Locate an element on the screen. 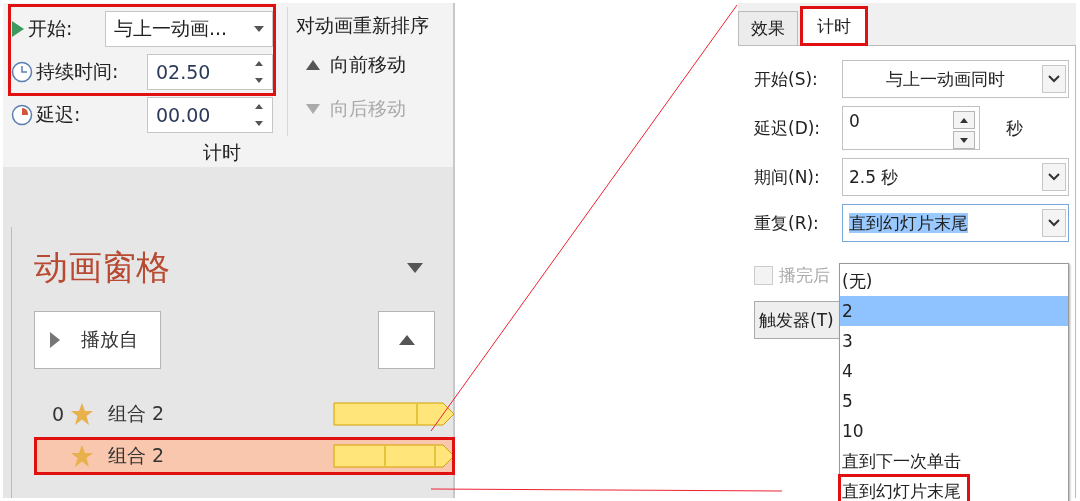 The image size is (1080, 501). group-label: 计时 is located at coordinates (222, 152).